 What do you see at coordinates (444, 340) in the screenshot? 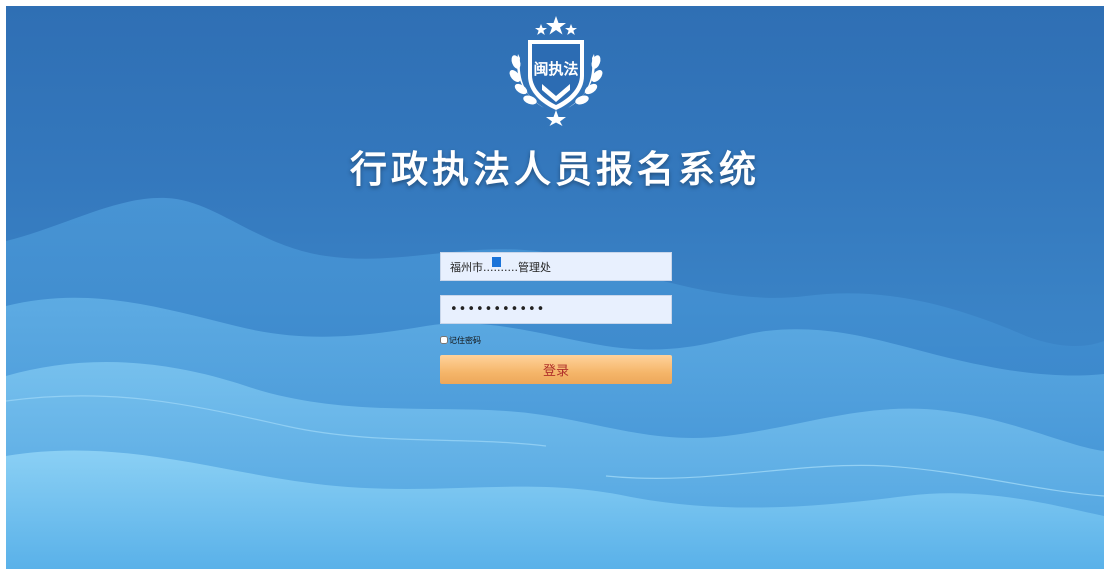
I see `remember-password-checkbox` at bounding box center [444, 340].